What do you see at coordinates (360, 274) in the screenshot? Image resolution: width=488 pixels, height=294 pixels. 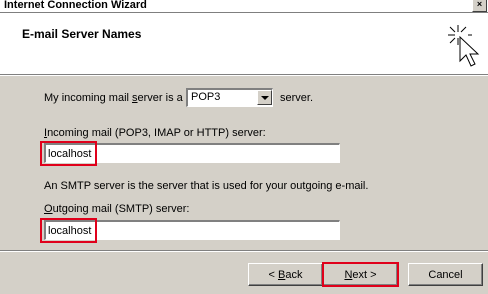 I see `next-button: Next >` at bounding box center [360, 274].